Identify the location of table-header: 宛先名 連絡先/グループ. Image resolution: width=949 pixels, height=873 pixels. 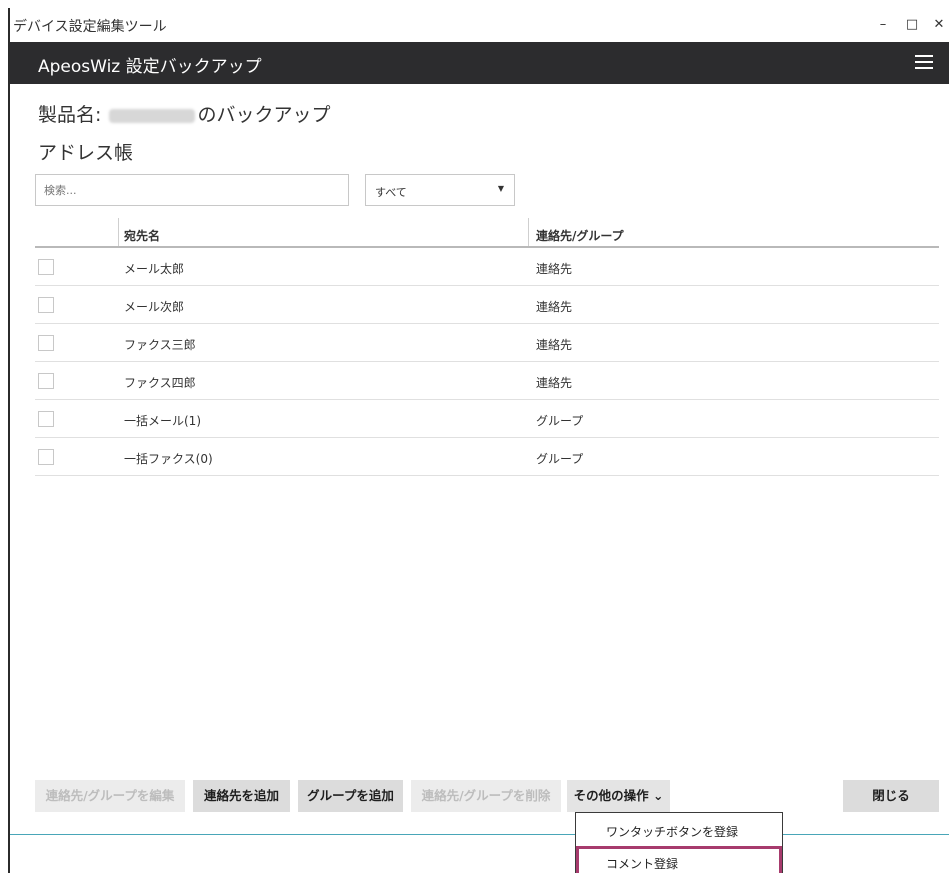
(487, 233).